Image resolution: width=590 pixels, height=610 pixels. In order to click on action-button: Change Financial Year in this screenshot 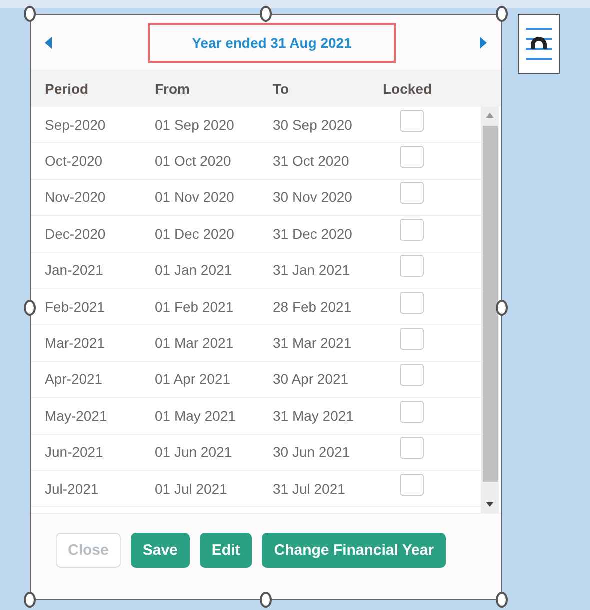, I will do `click(354, 550)`.